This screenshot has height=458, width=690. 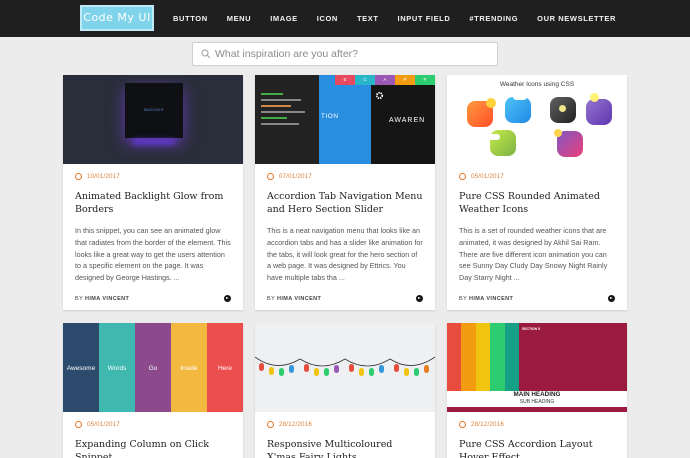 I want to click on post-thumbnail: Awesome Words Go Inside Here, so click(x=153, y=367).